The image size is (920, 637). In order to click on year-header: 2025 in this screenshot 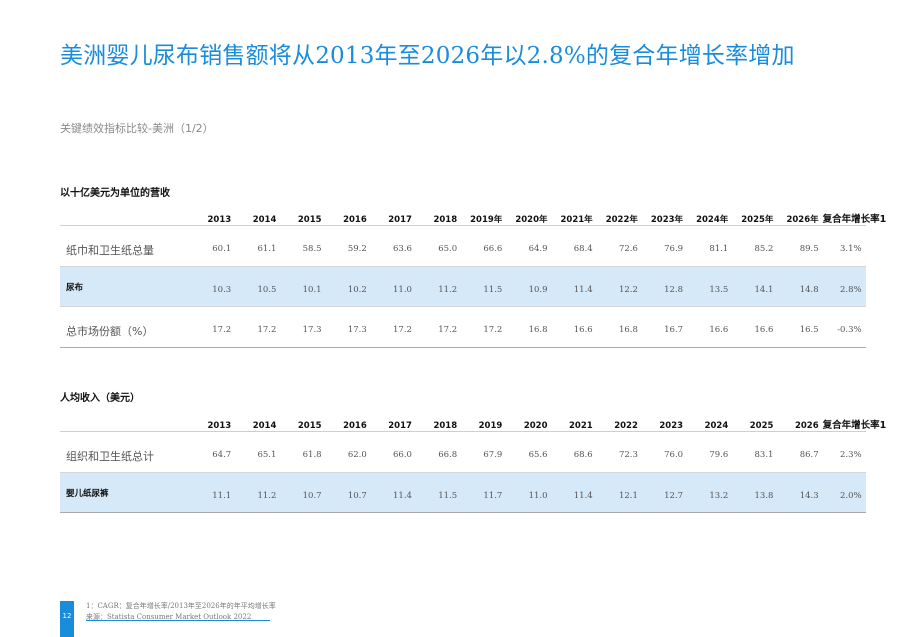, I will do `click(755, 422)`.